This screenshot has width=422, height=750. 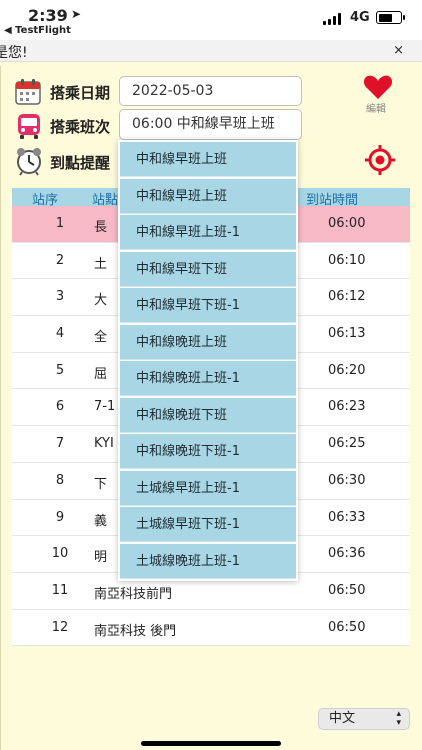 I want to click on dropdown-option: 土城線早班下班-1, so click(x=208, y=525).